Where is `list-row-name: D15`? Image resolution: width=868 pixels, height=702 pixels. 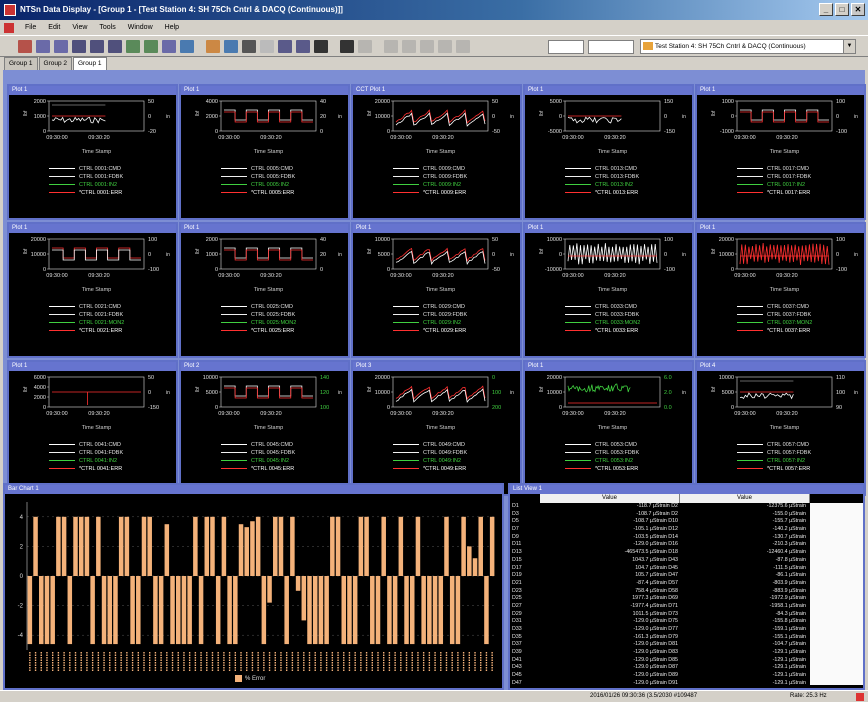 list-row-name: D15 is located at coordinates (526, 561).